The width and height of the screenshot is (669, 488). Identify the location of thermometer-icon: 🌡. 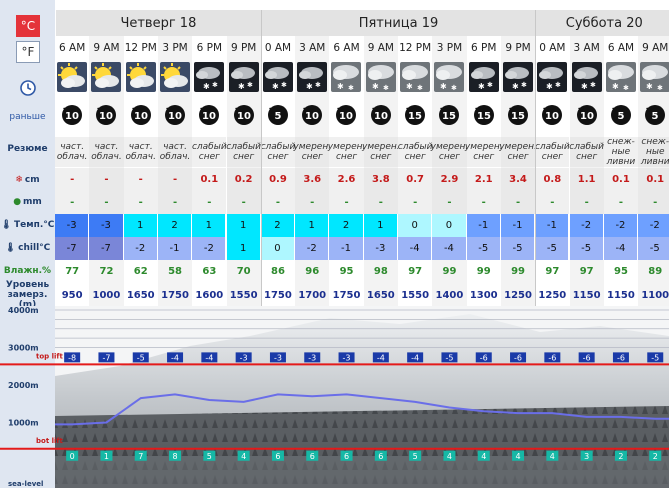
(6, 225).